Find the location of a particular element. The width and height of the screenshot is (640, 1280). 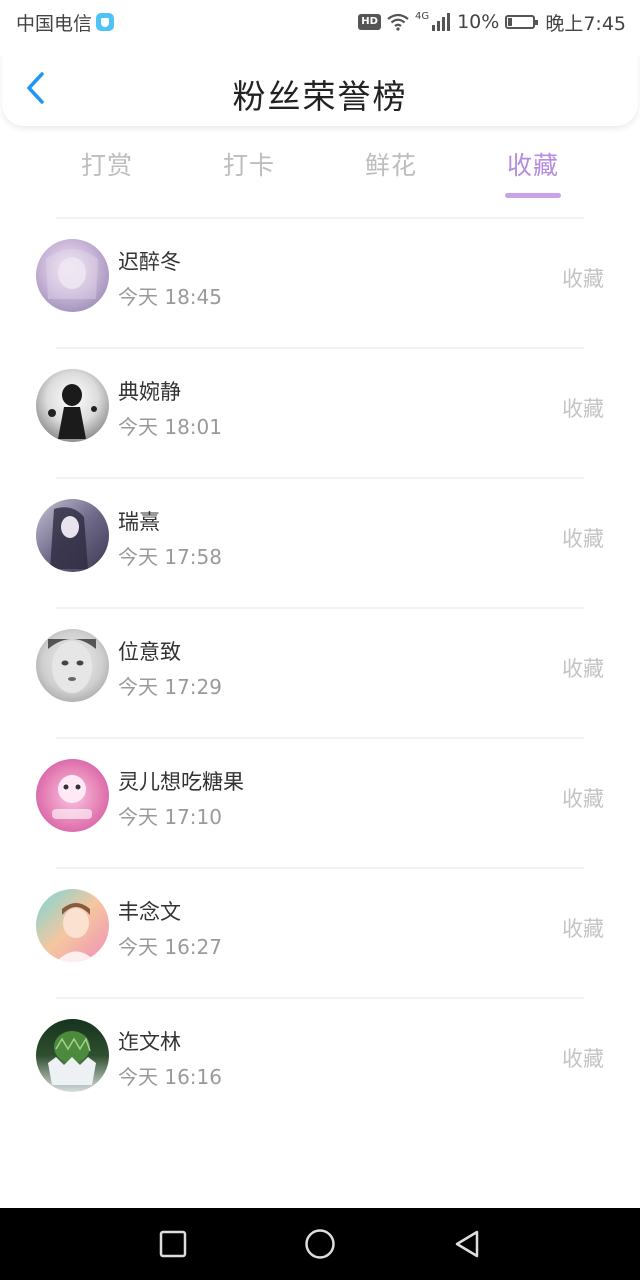

status-bar: 中国电信 HD 4G 10% 晚上7:45 is located at coordinates (320, 22).